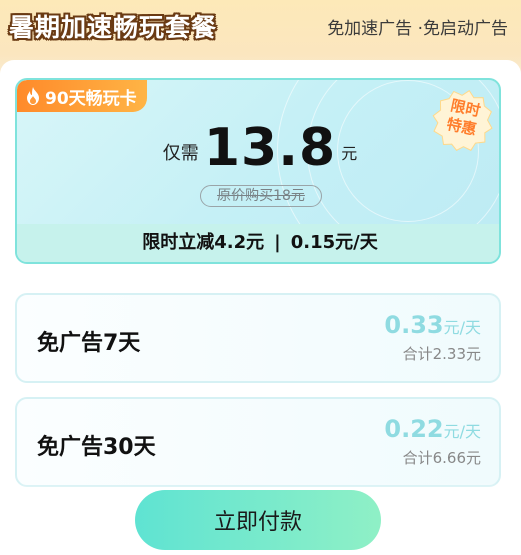 Image resolution: width=521 pixels, height=555 pixels. I want to click on plan-total: 合计2.33元, so click(441, 354).